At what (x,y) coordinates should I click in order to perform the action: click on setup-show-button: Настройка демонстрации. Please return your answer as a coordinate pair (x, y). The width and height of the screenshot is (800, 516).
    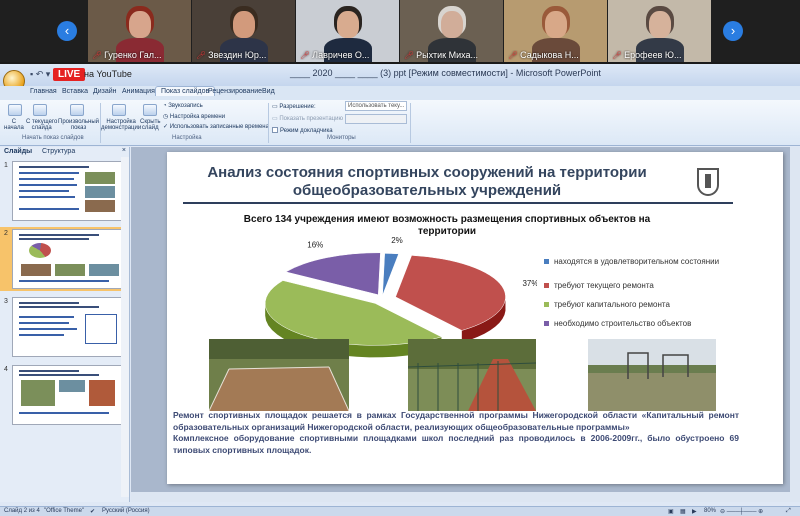
    Looking at the image, I should click on (121, 125).